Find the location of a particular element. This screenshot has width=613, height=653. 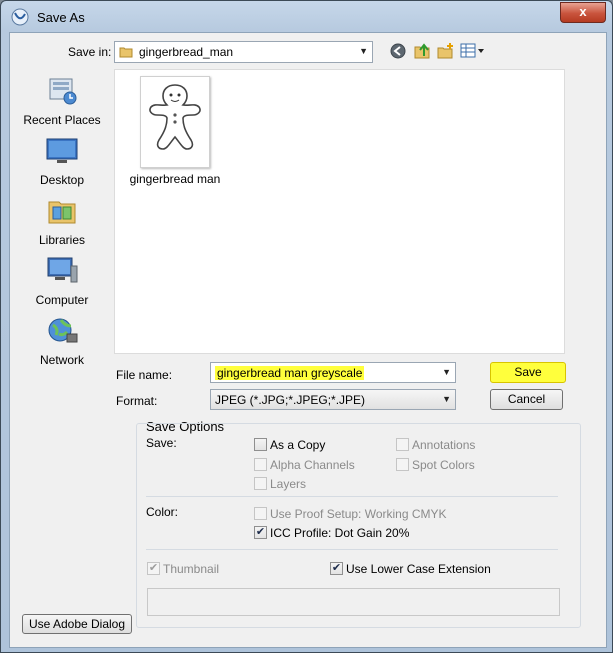

annotations-label: Annotations is located at coordinates (444, 445).